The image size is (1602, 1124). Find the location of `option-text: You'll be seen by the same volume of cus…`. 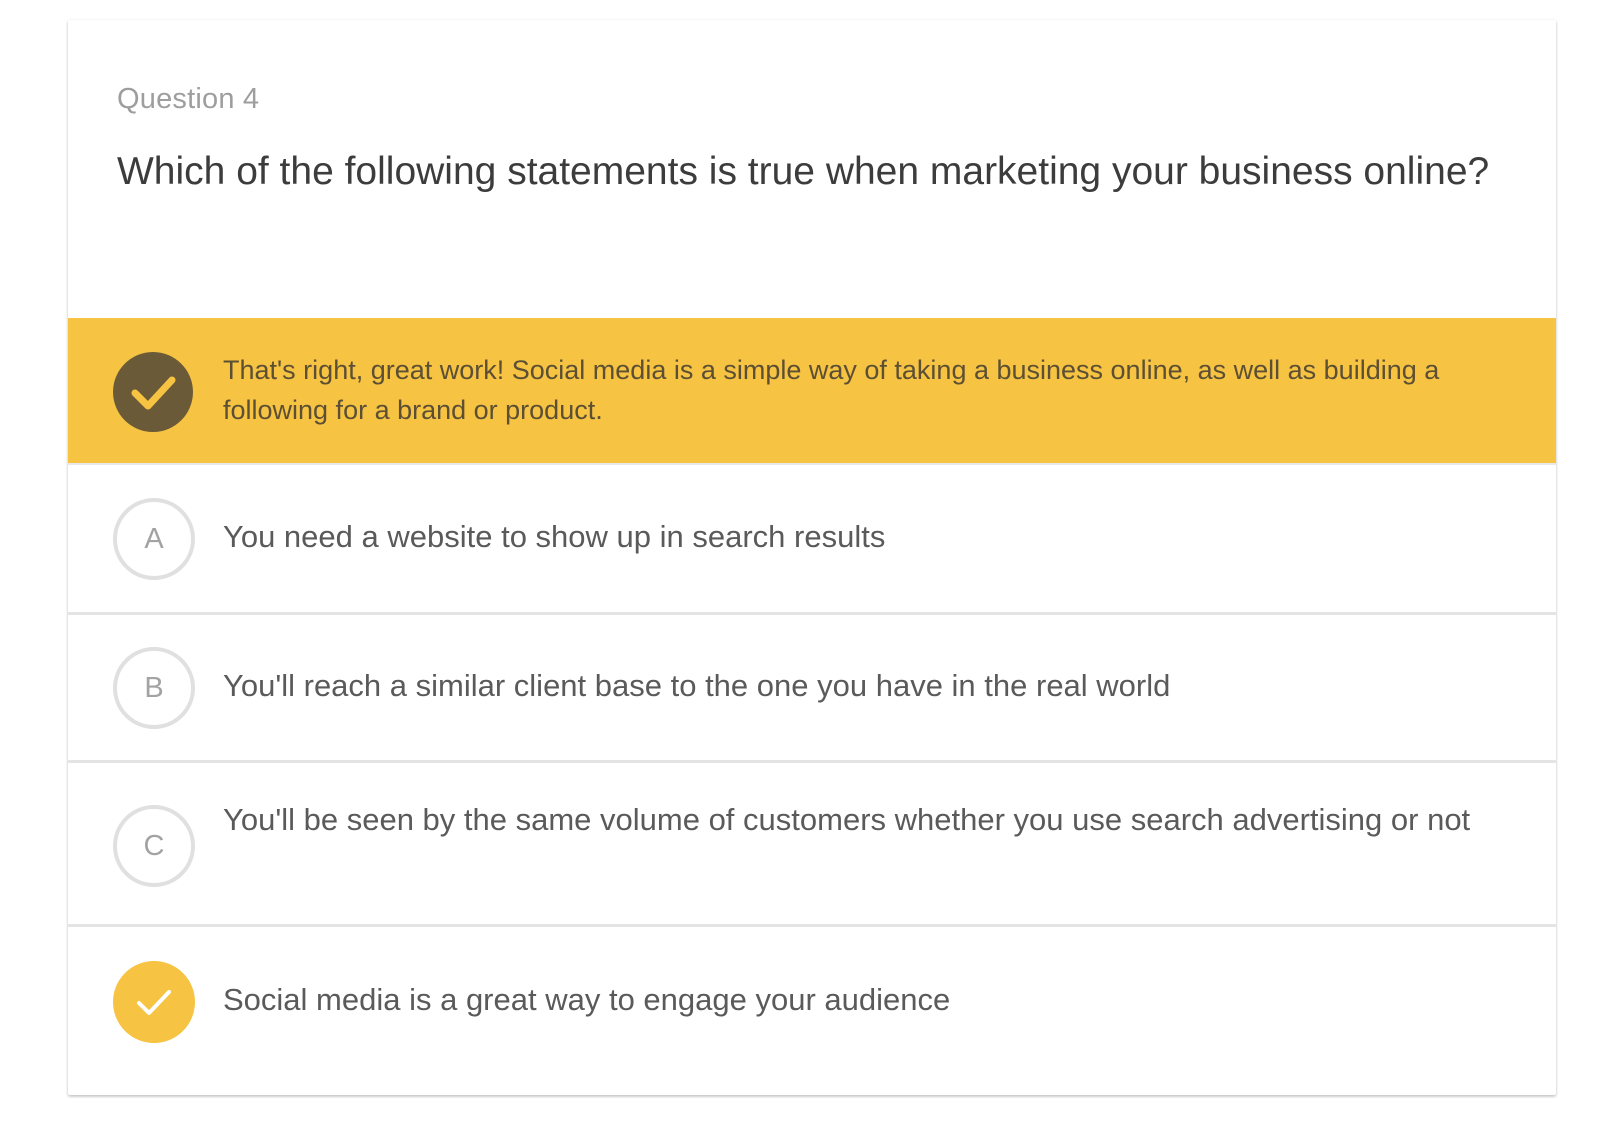

option-text: You'll be seen by the same volume of cus… is located at coordinates (847, 819).